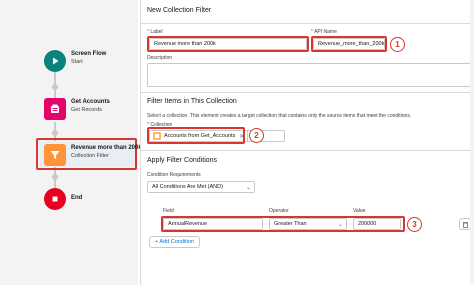 The image size is (474, 285). I want to click on field-label: Field, so click(168, 211).